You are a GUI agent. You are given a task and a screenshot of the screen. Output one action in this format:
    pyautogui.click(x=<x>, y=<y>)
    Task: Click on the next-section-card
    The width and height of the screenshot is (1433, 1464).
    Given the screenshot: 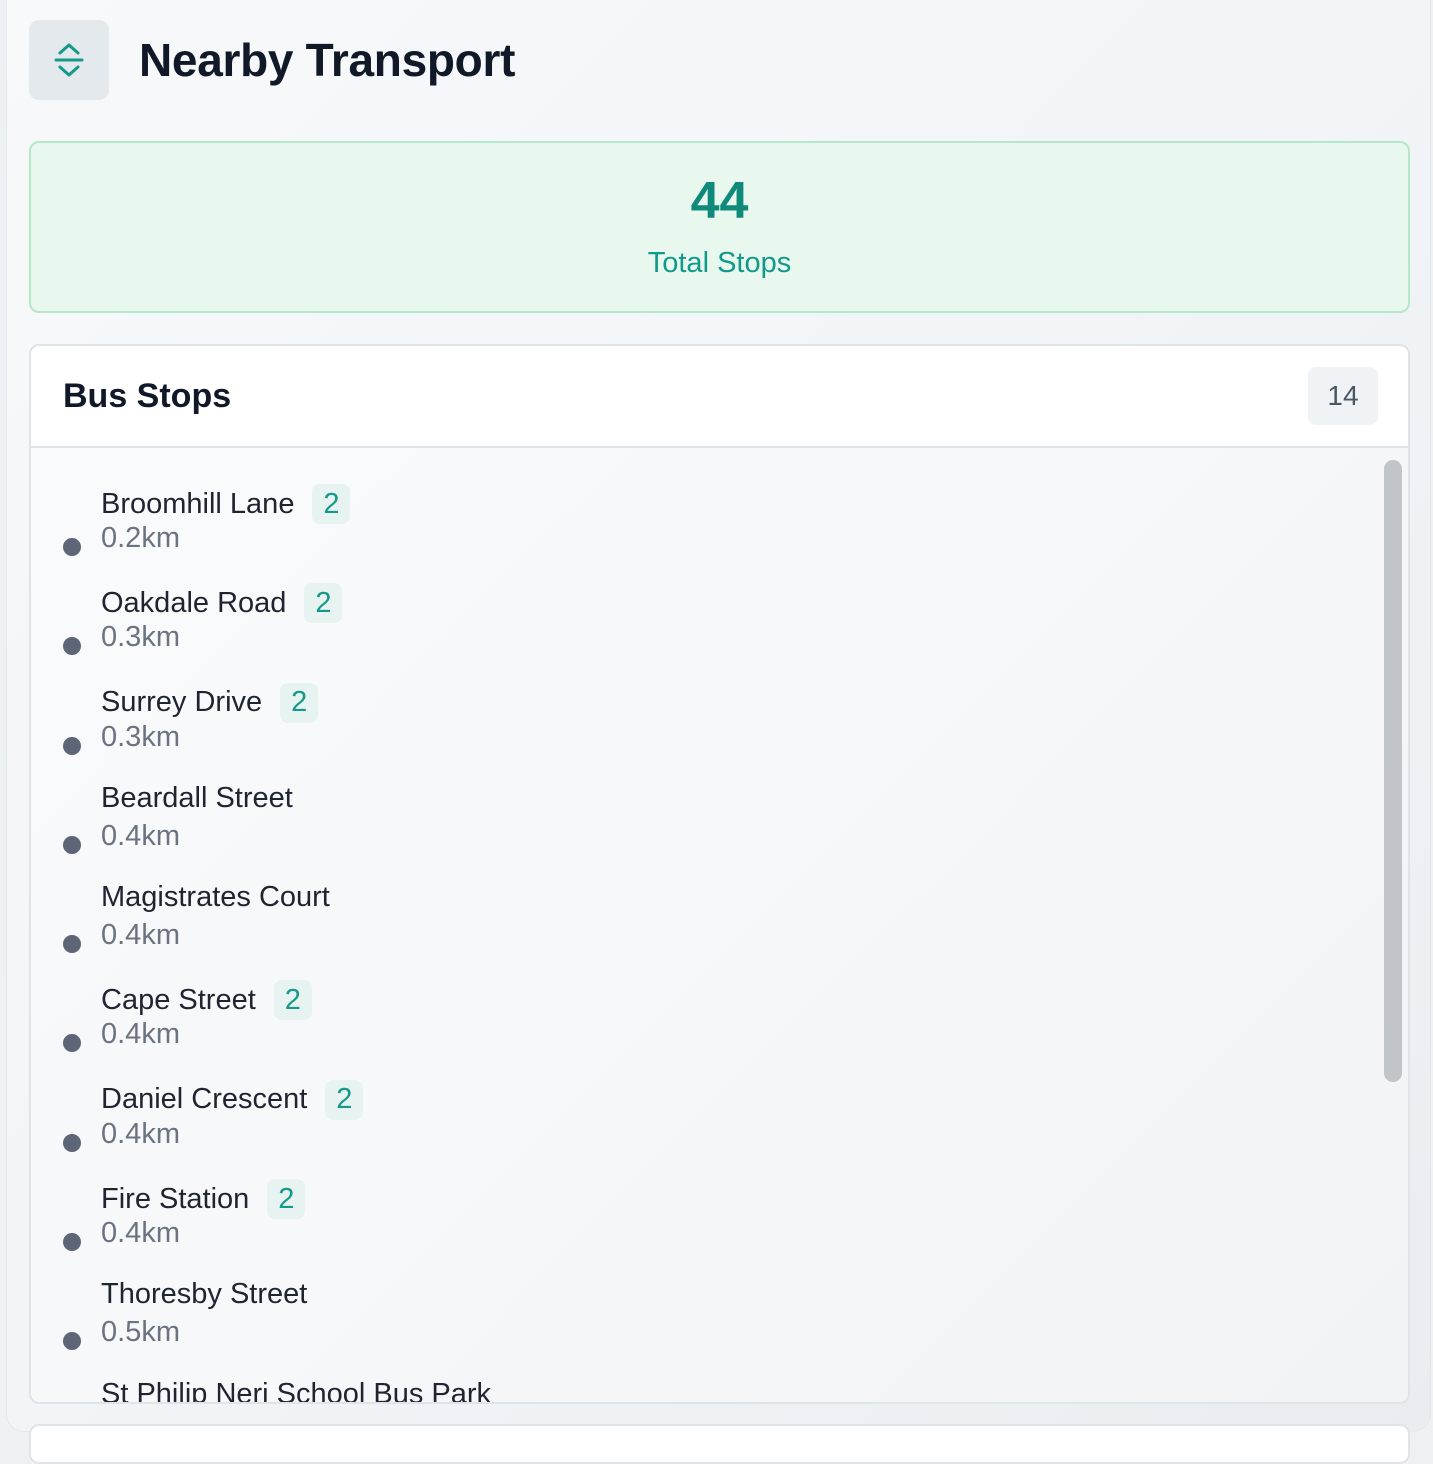 What is the action you would take?
    pyautogui.click(x=719, y=1444)
    